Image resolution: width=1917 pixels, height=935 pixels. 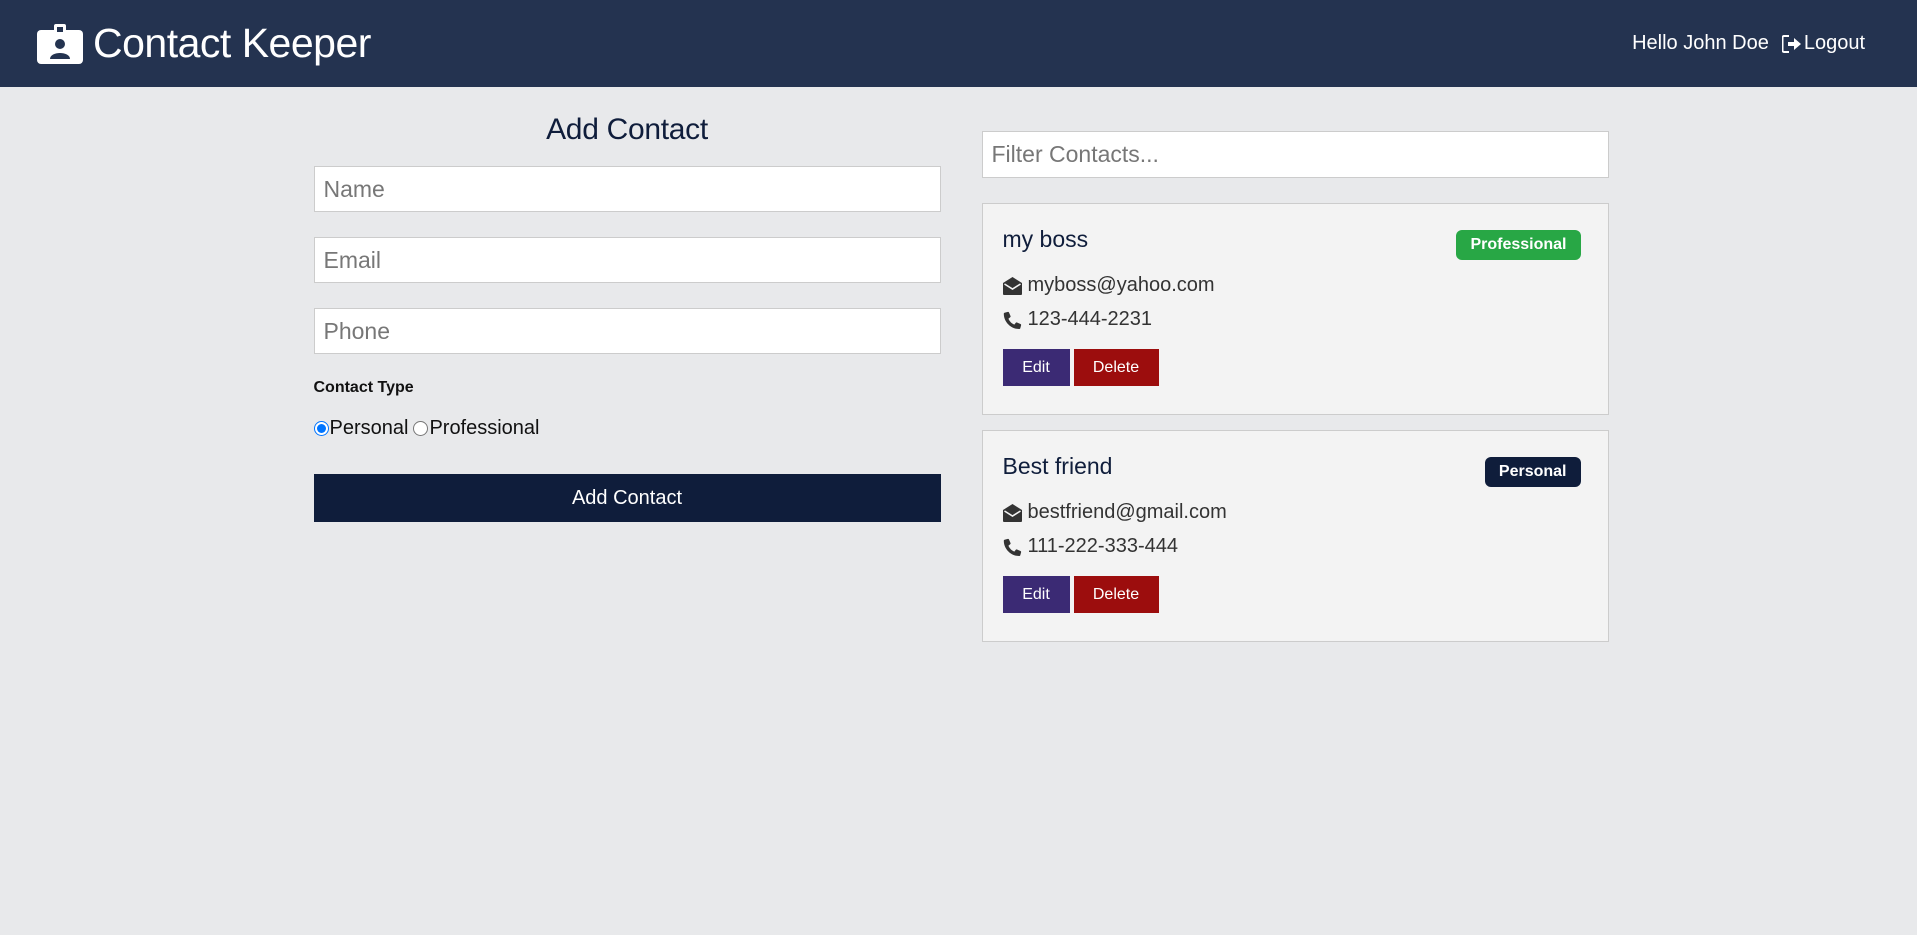 I want to click on contact-phone: 111-222-333-444, so click(x=1103, y=546).